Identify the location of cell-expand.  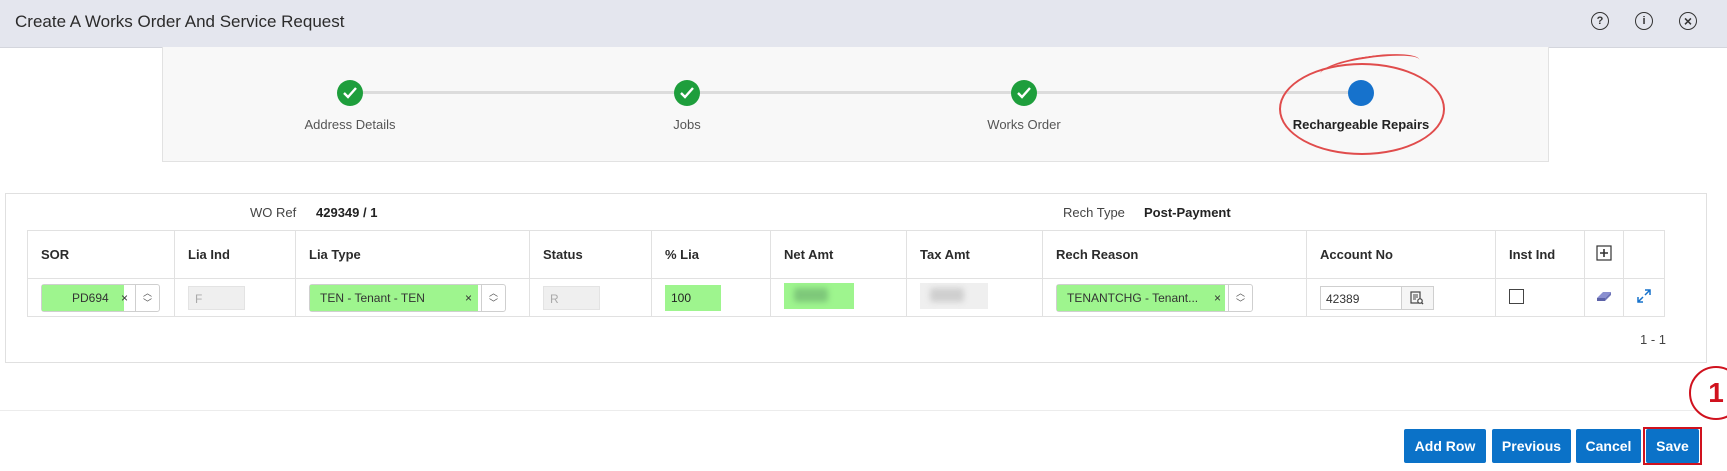
(1644, 297).